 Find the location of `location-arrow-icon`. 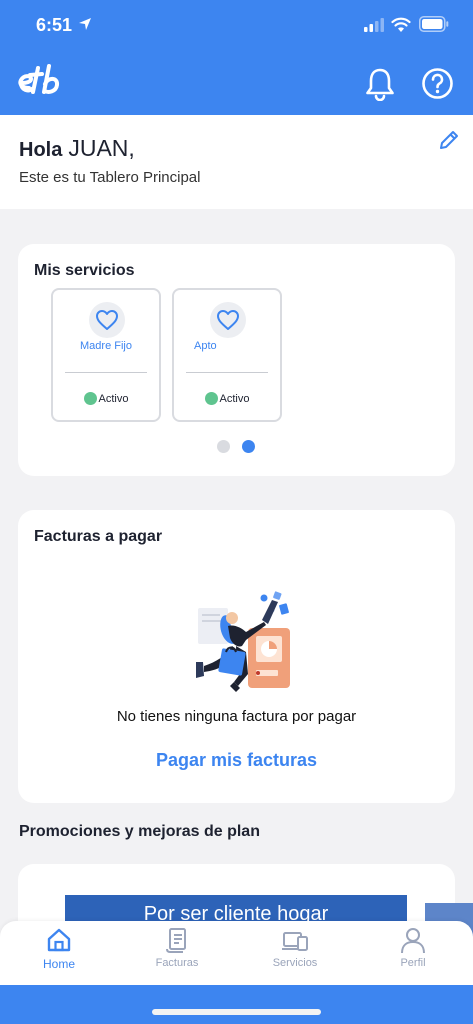

location-arrow-icon is located at coordinates (85, 24).